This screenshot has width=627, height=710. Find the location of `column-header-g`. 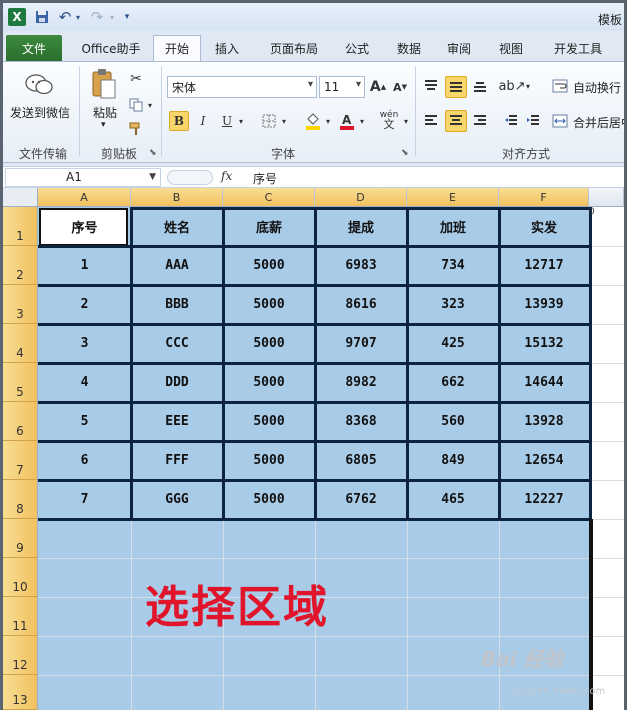

column-header-g is located at coordinates (606, 197).